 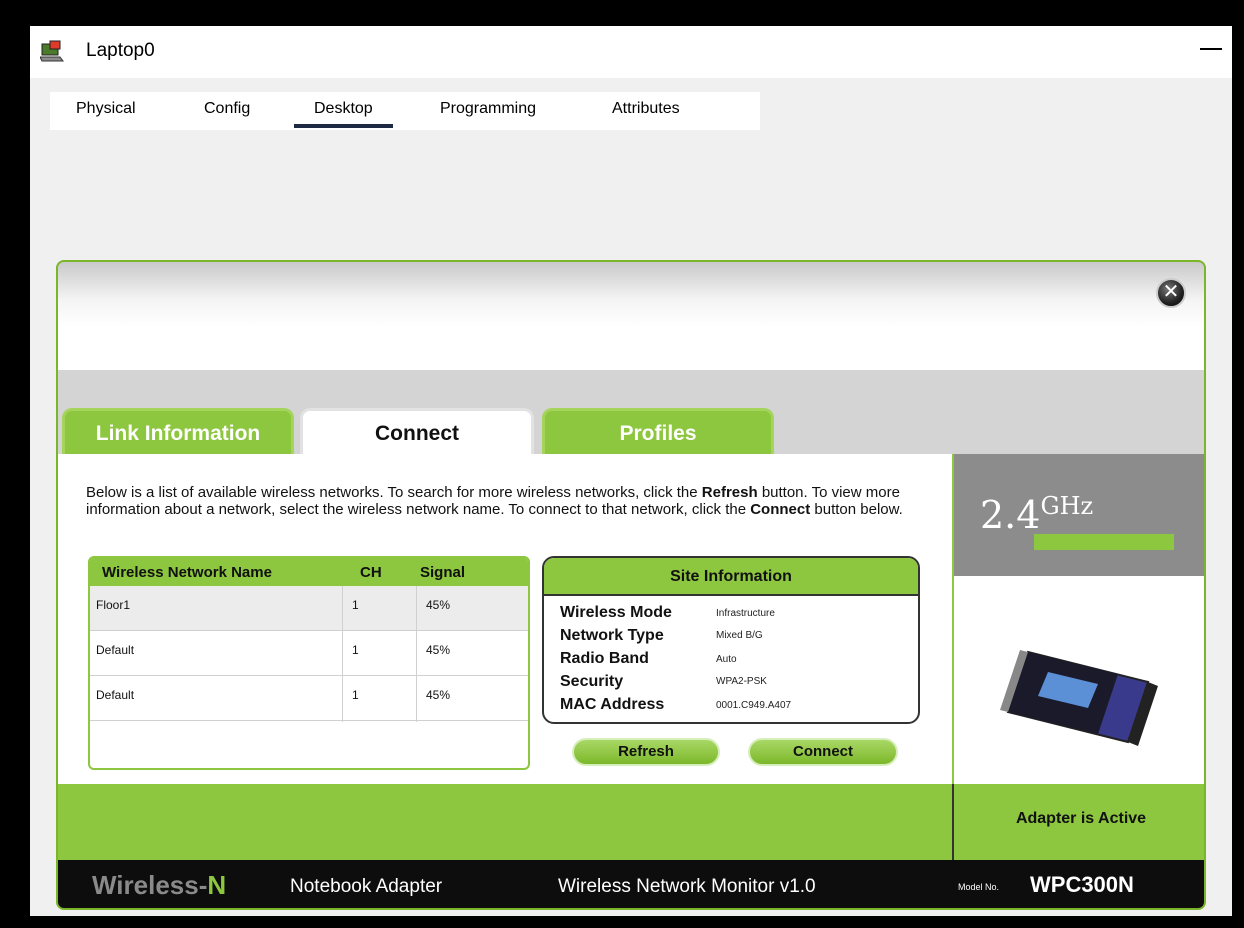 I want to click on model-label: Model No., so click(x=979, y=887).